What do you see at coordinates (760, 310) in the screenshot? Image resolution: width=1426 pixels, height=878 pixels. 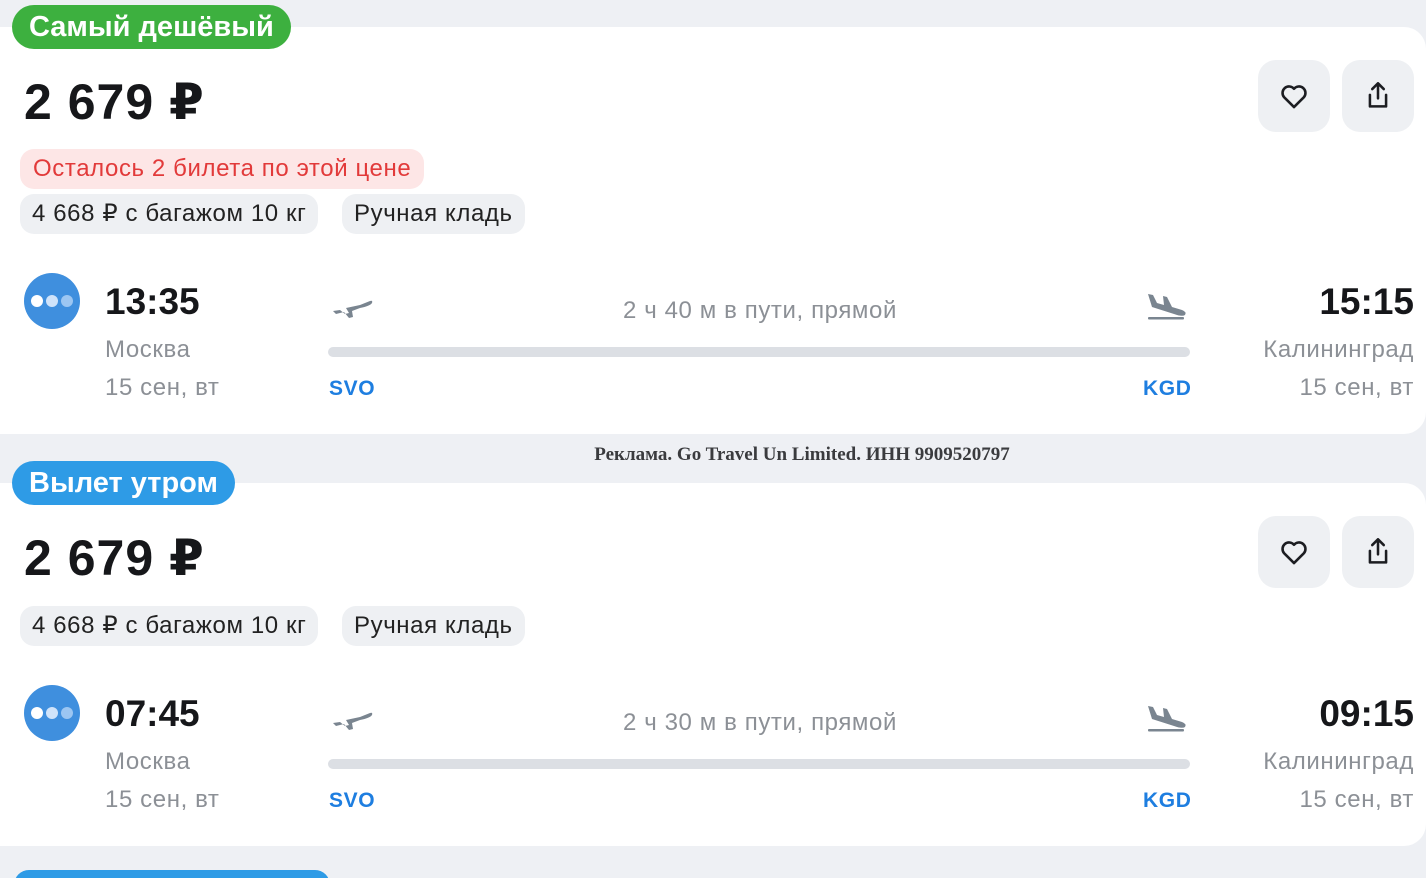 I see `flight-duration: 2 ч 40 м в пути, прямой` at bounding box center [760, 310].